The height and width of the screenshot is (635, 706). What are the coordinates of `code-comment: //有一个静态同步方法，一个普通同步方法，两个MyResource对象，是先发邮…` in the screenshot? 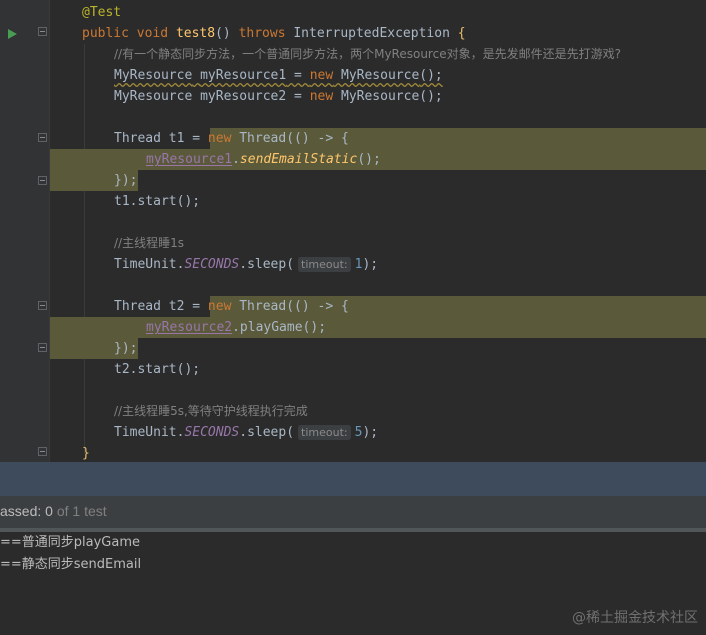 It's located at (367, 54).